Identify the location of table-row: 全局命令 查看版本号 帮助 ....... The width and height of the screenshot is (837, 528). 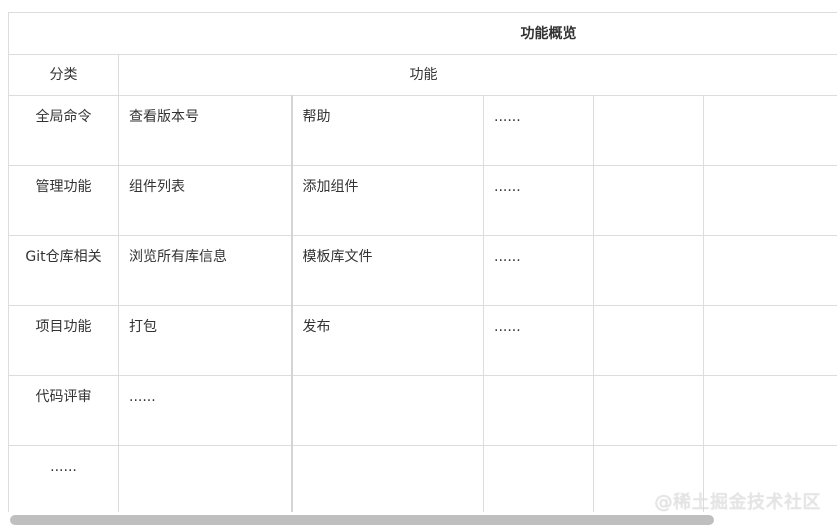
(422, 130).